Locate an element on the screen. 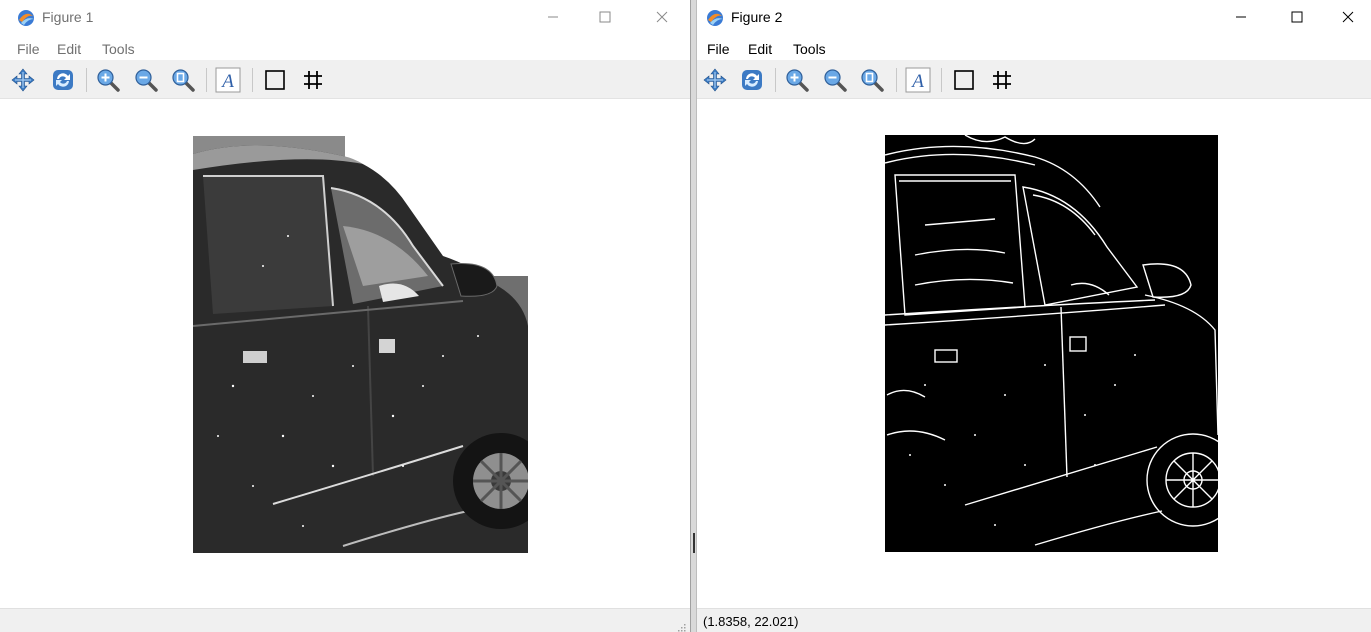  cursor-coordinates: (1.8358, 22.021) is located at coordinates (751, 621).